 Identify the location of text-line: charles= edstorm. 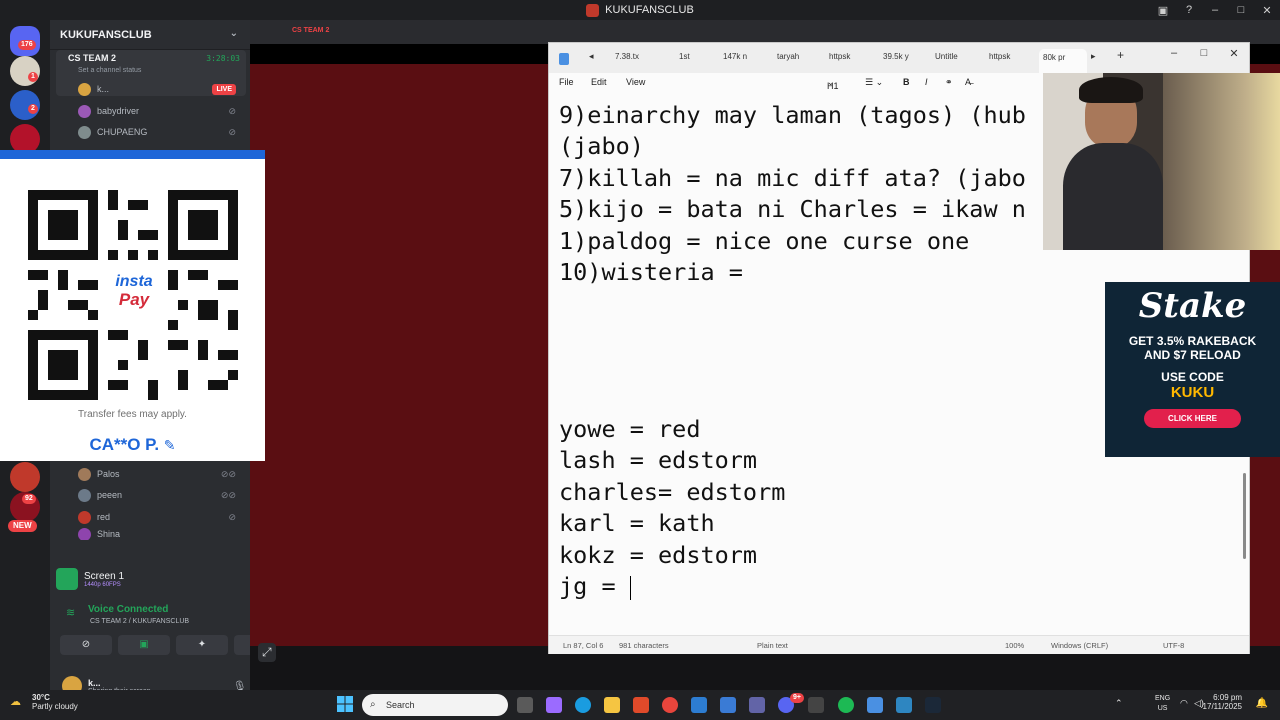
(672, 492).